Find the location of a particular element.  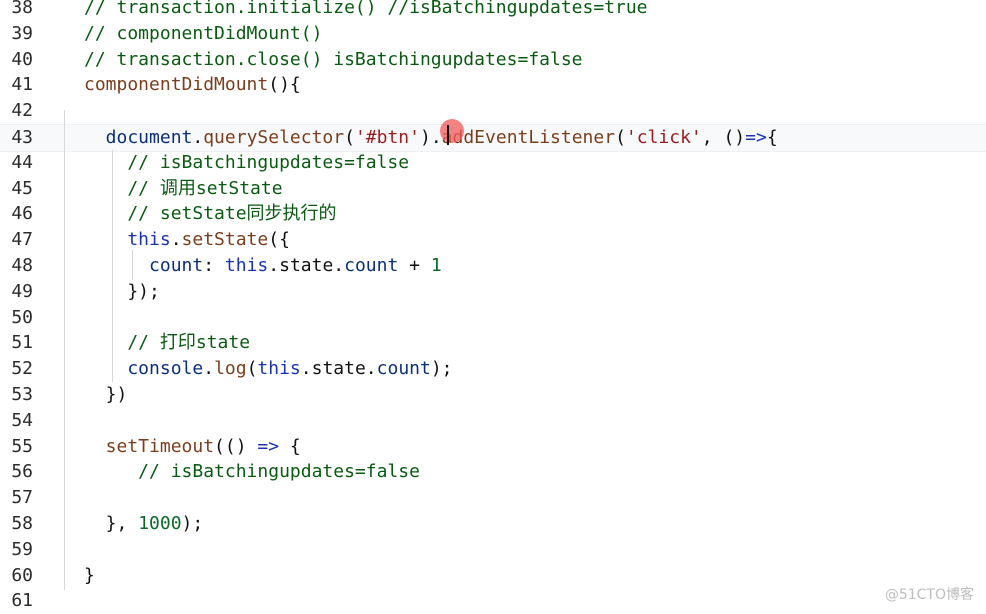

code-token: // setState同步执行的 is located at coordinates (210, 214).